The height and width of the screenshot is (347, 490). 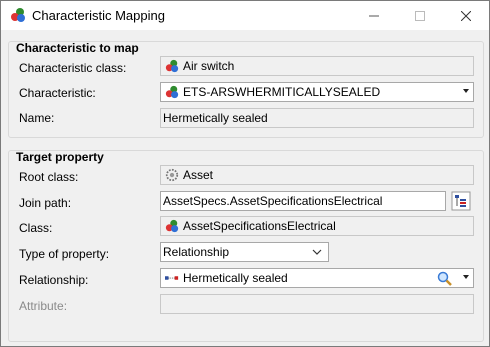 What do you see at coordinates (317, 304) in the screenshot?
I see `attribute-field` at bounding box center [317, 304].